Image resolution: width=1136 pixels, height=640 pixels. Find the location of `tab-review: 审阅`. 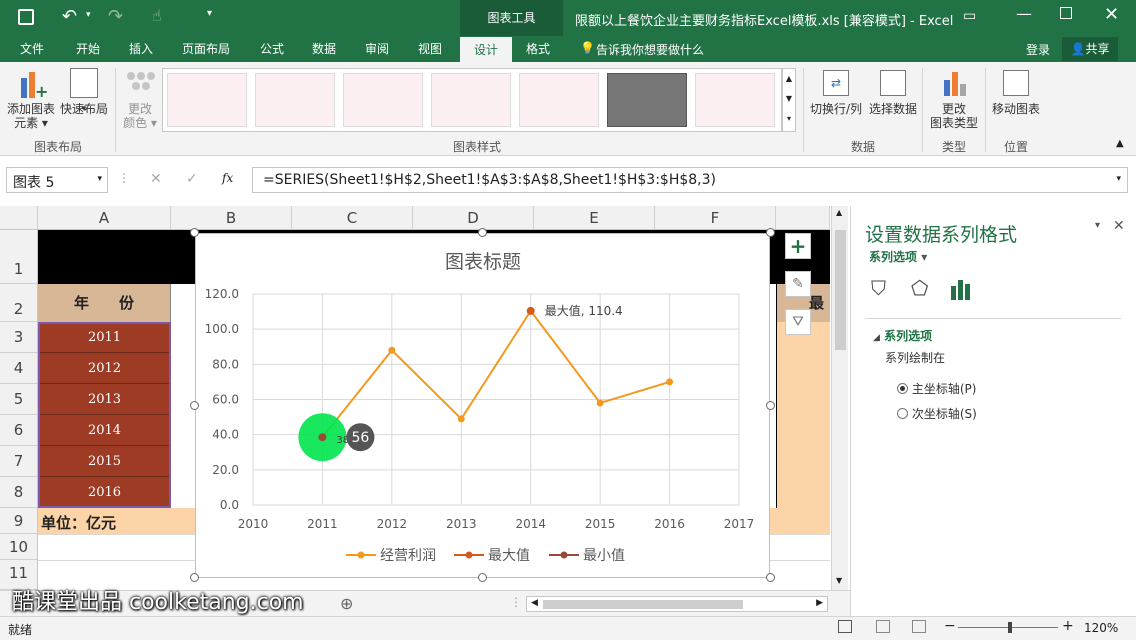

tab-review: 审阅 is located at coordinates (377, 49).